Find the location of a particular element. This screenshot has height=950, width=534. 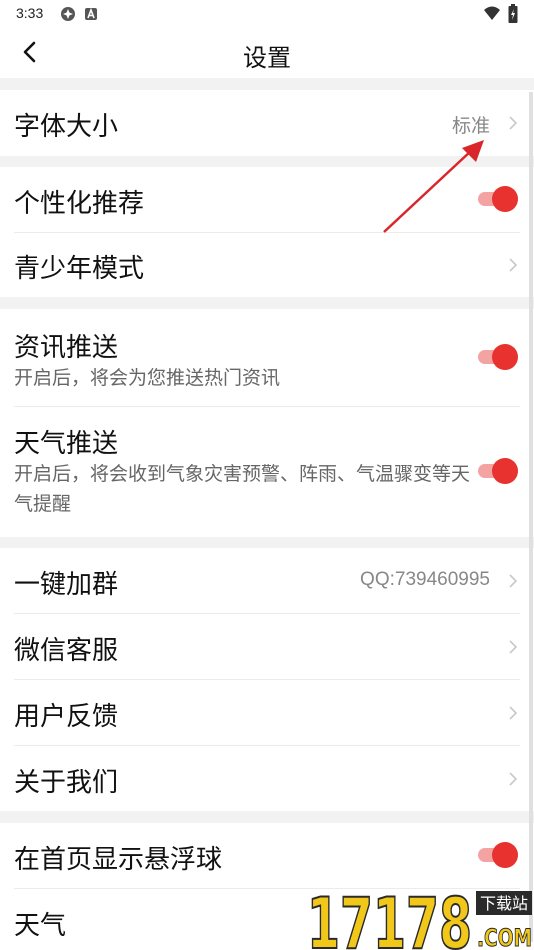

watermark-domain: .COM is located at coordinates (504, 937).